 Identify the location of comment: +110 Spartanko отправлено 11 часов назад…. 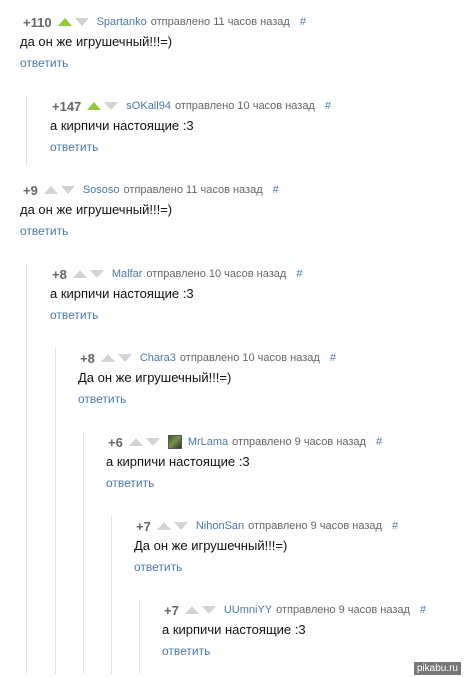
(232, 45).